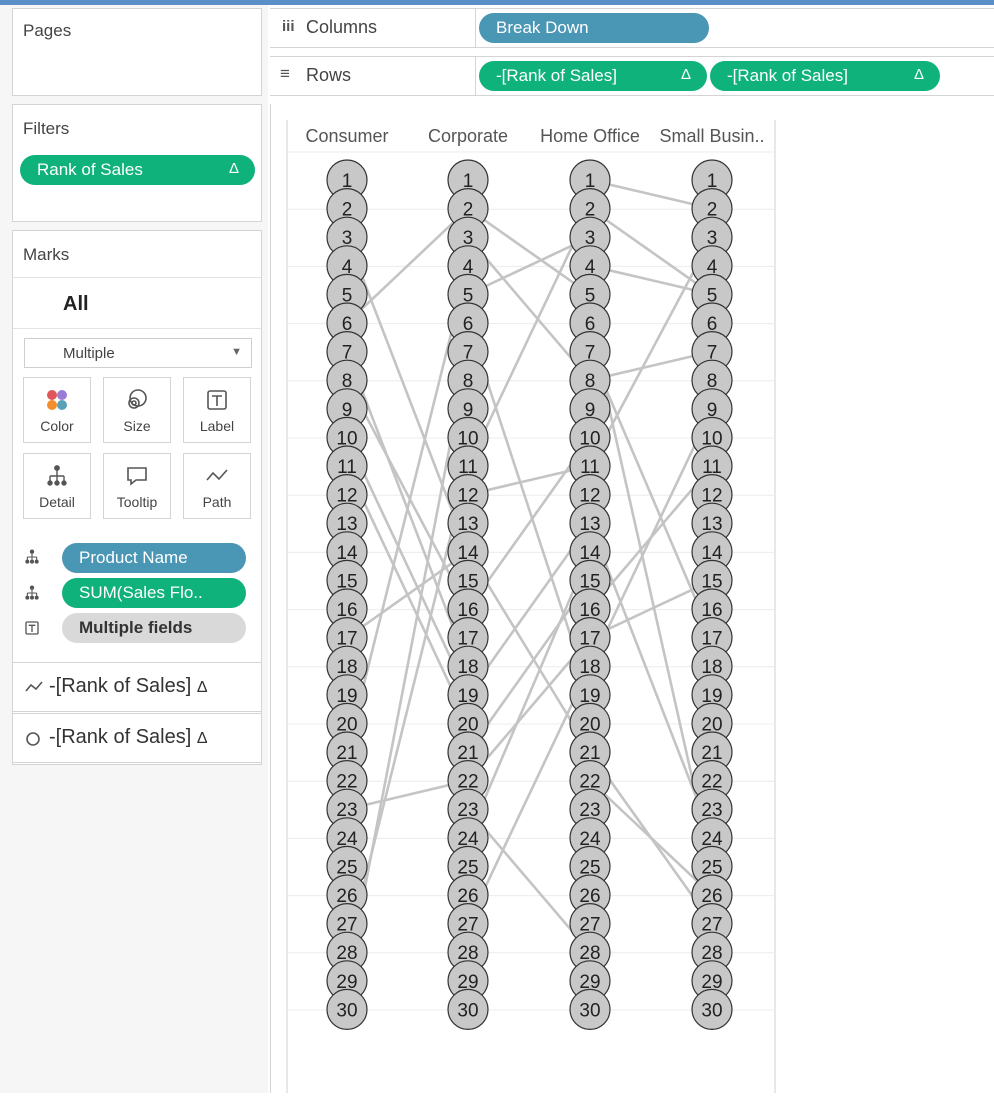  What do you see at coordinates (329, 75) in the screenshot?
I see `rows-label: Rows` at bounding box center [329, 75].